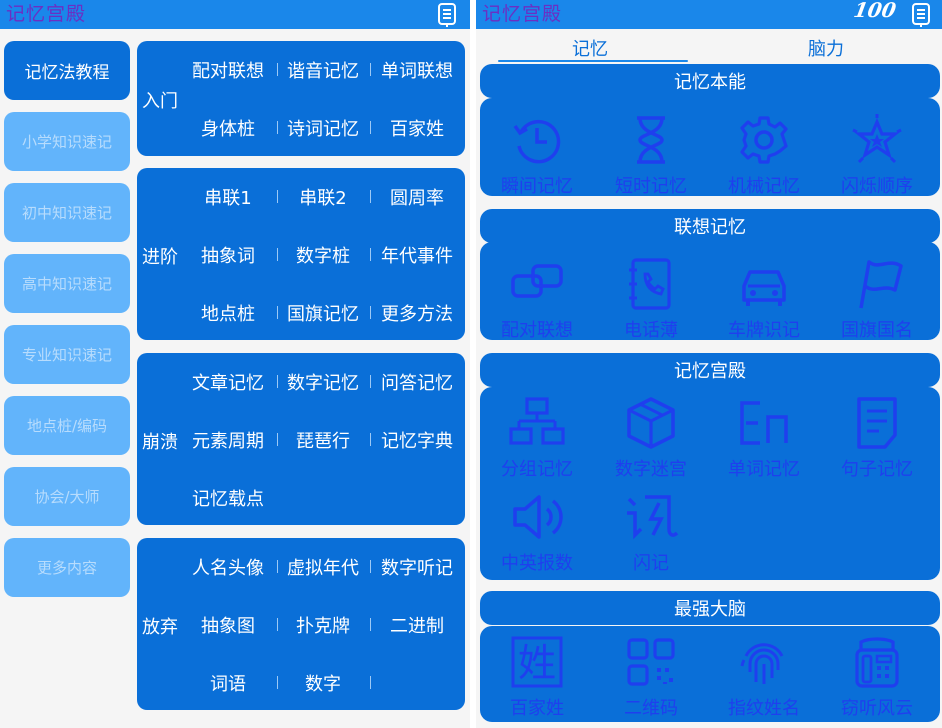 This screenshot has width=942, height=728. What do you see at coordinates (46, 14) in the screenshot?
I see `app-title: 记忆宫殿` at bounding box center [46, 14].